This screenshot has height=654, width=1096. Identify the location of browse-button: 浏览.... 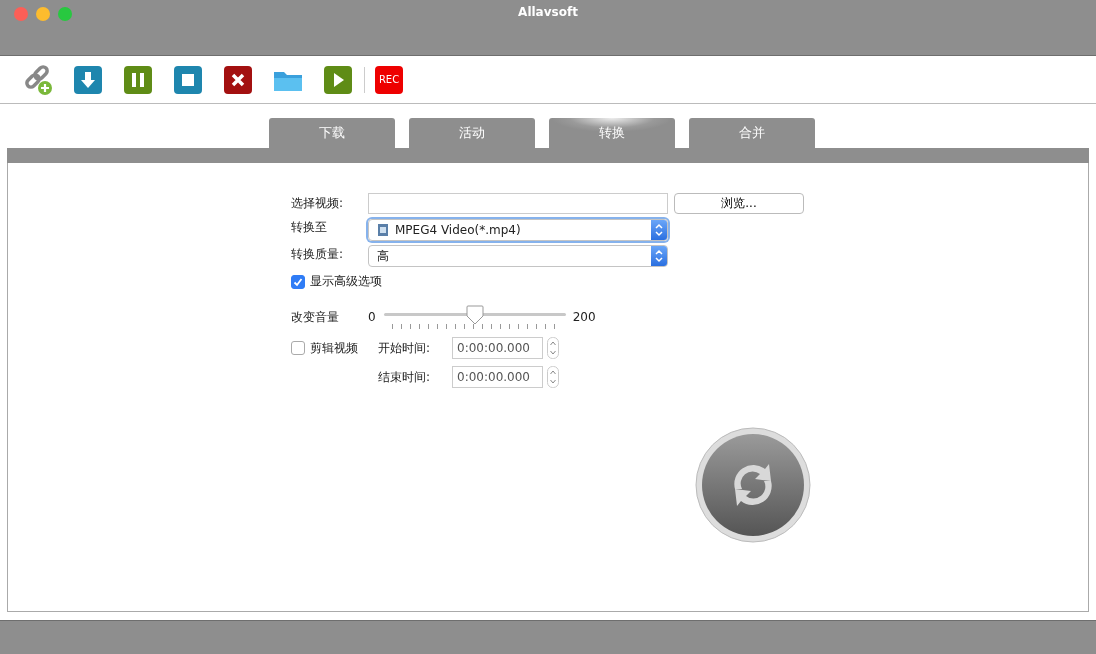
(739, 203).